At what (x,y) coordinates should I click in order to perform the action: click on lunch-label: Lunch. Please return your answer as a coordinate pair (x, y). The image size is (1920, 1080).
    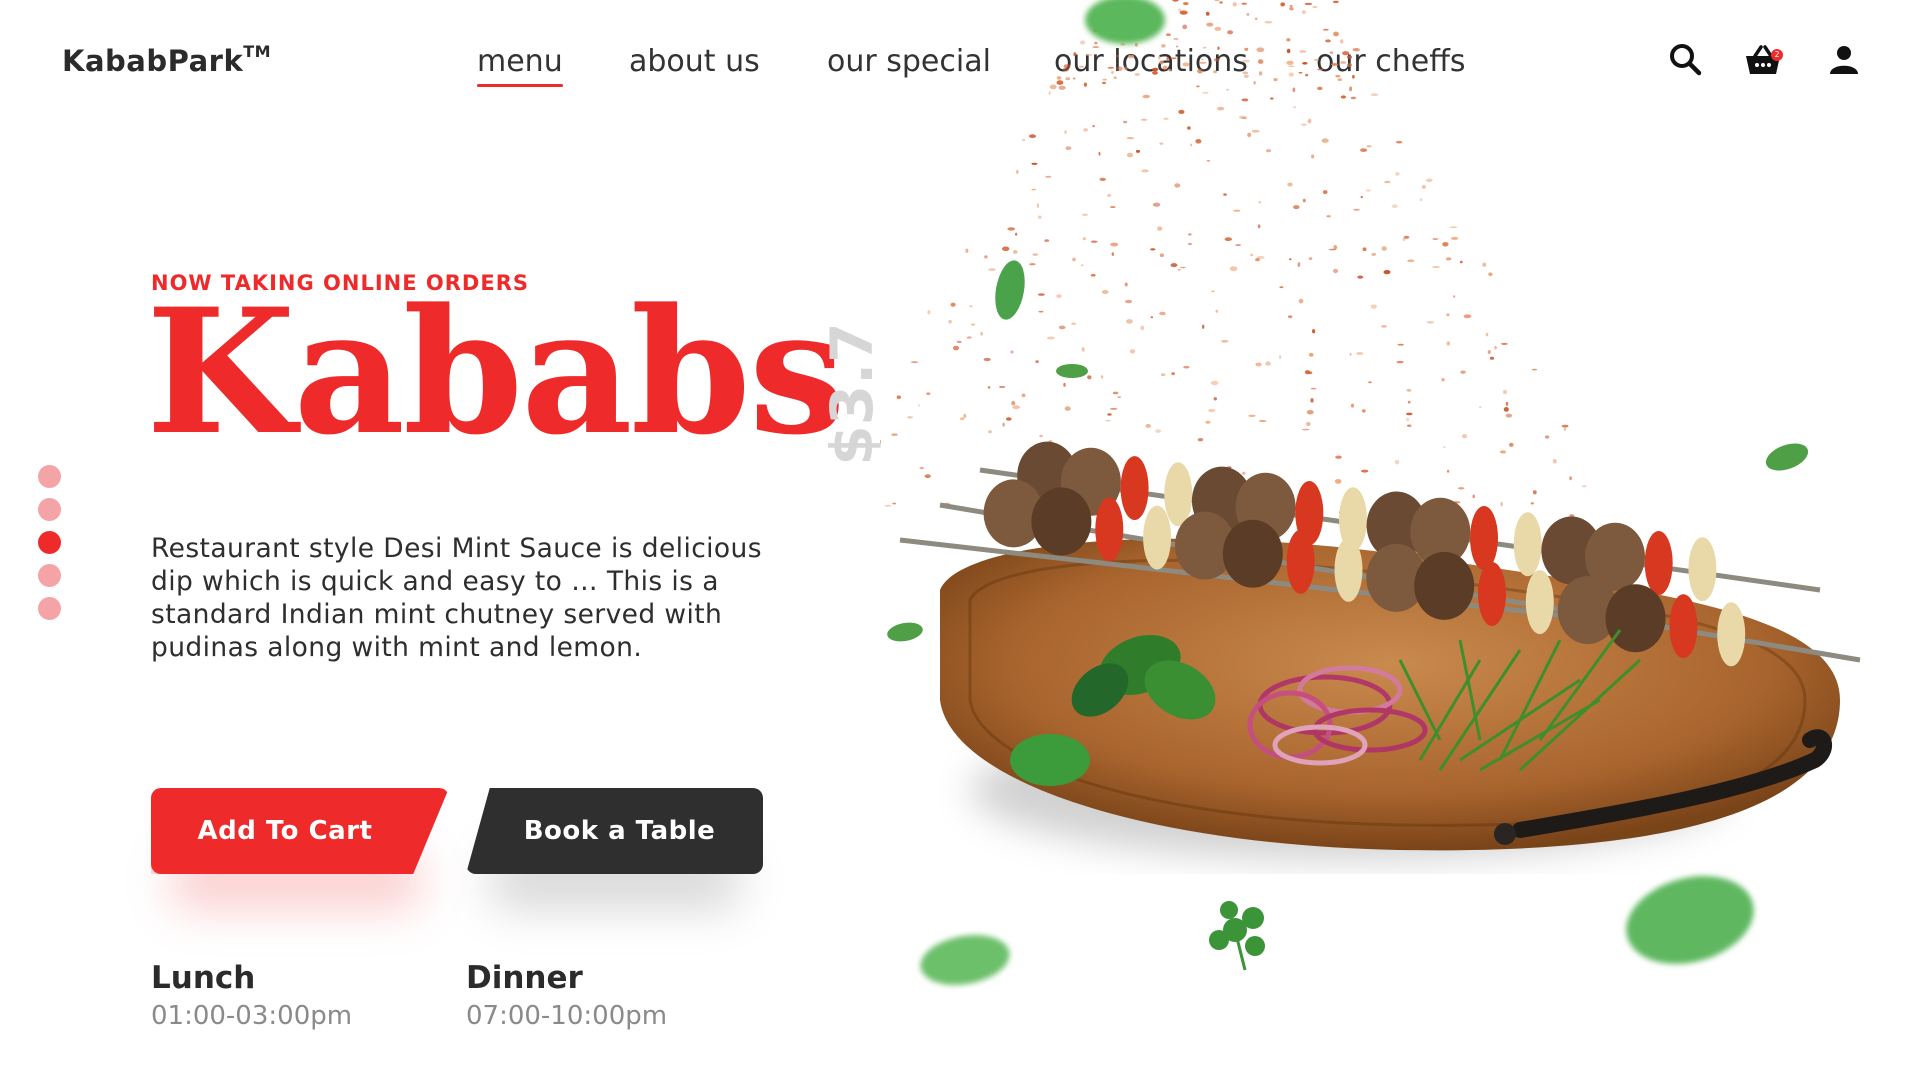
    Looking at the image, I should click on (203, 978).